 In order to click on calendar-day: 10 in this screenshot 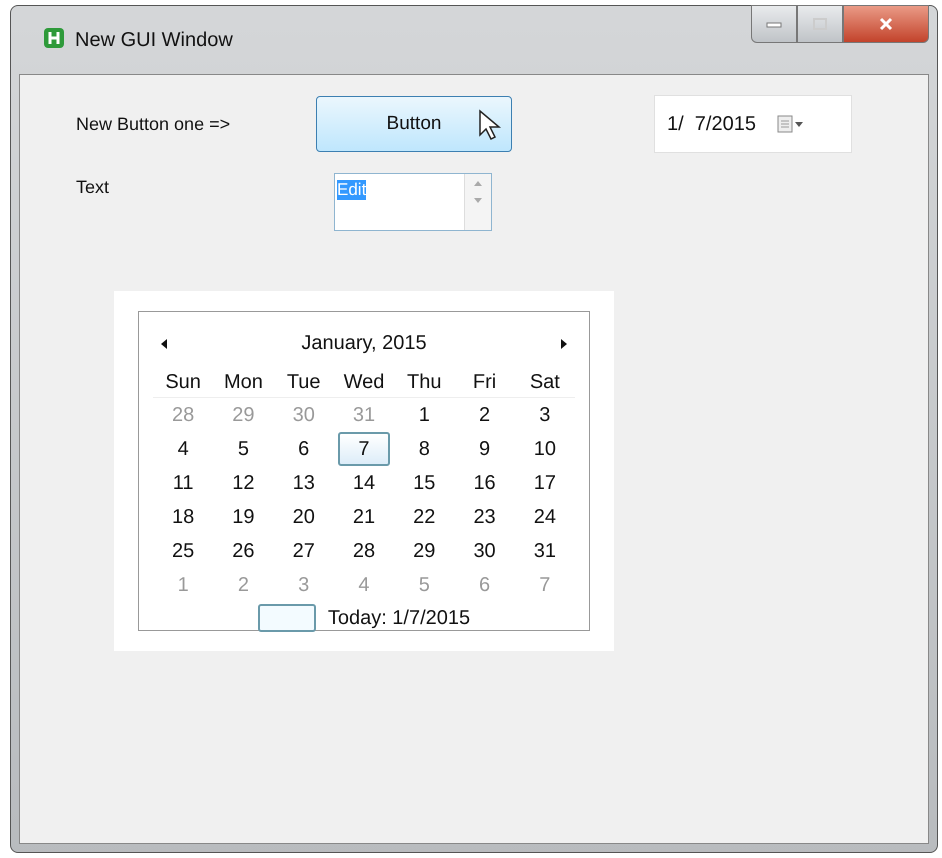, I will do `click(544, 449)`.